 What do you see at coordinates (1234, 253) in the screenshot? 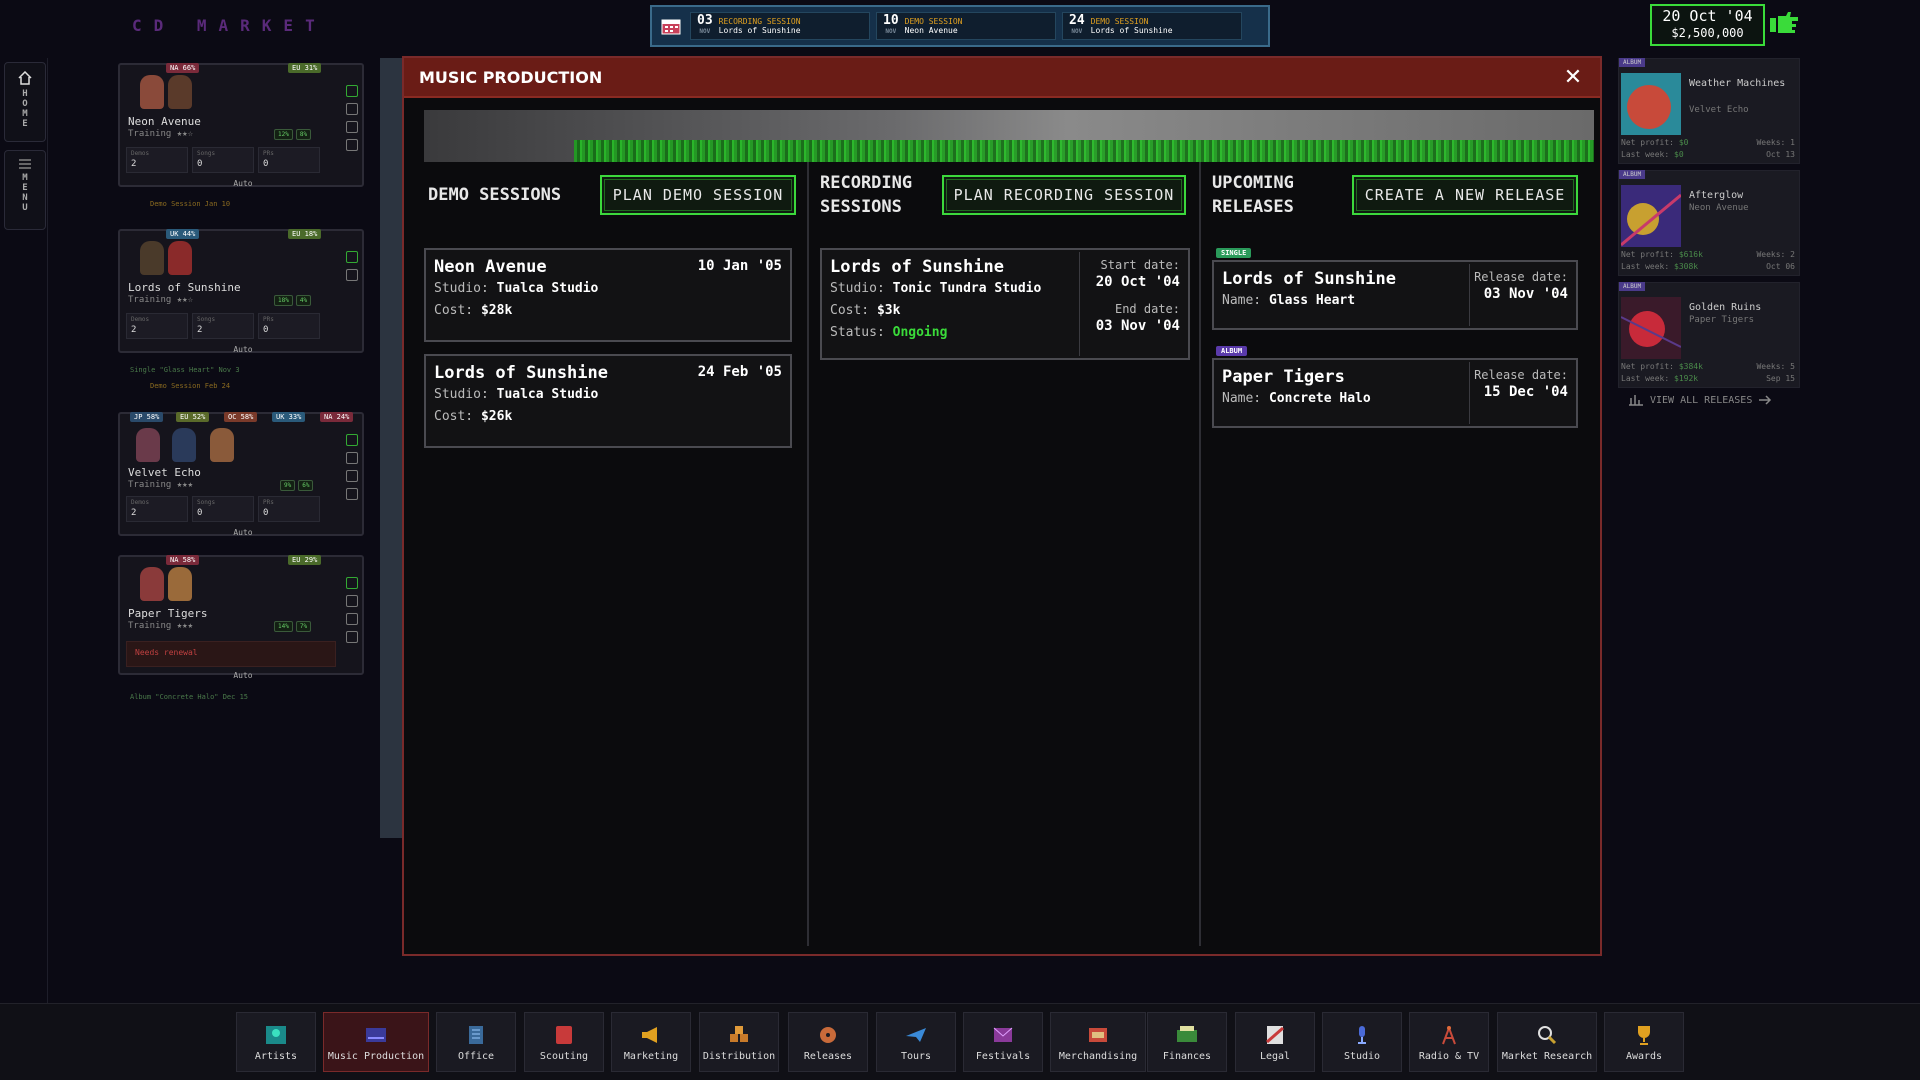
I see `release-type-badge: SINGLE` at bounding box center [1234, 253].